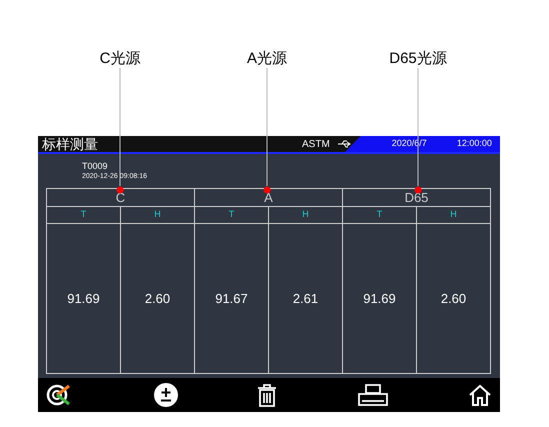 Image resolution: width=549 pixels, height=427 pixels. I want to click on standard-label: ASTM, so click(316, 145).